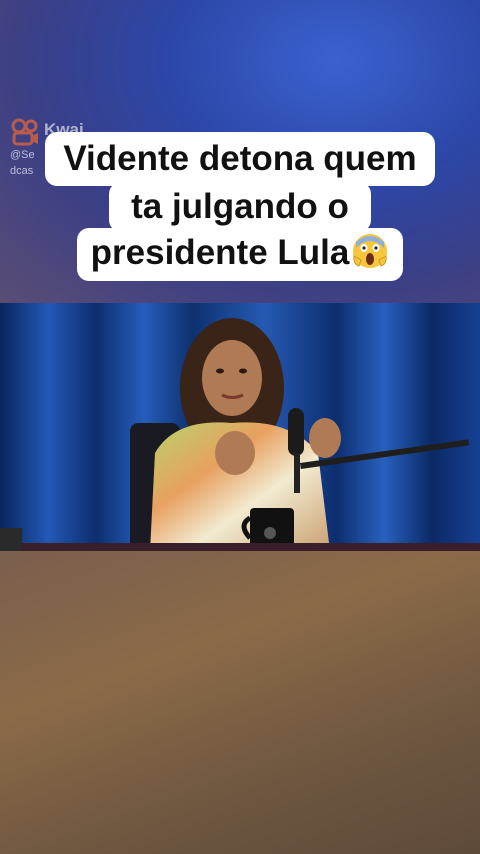 Image resolution: width=480 pixels, height=854 pixels. Describe the element at coordinates (220, 252) in the screenshot. I see `caption-line-3-text: presidente Lula` at that location.